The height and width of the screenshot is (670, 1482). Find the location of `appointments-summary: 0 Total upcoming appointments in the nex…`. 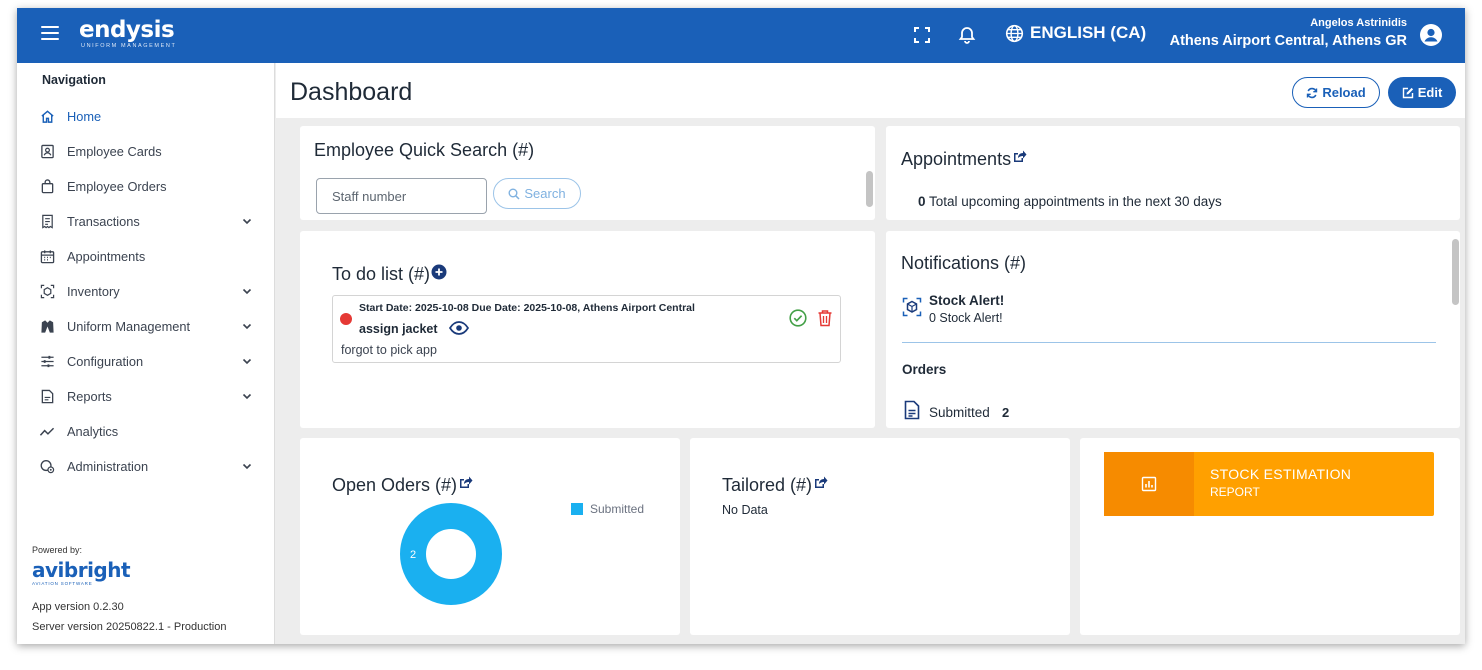

appointments-summary: 0 Total upcoming appointments in the nex… is located at coordinates (1070, 201).